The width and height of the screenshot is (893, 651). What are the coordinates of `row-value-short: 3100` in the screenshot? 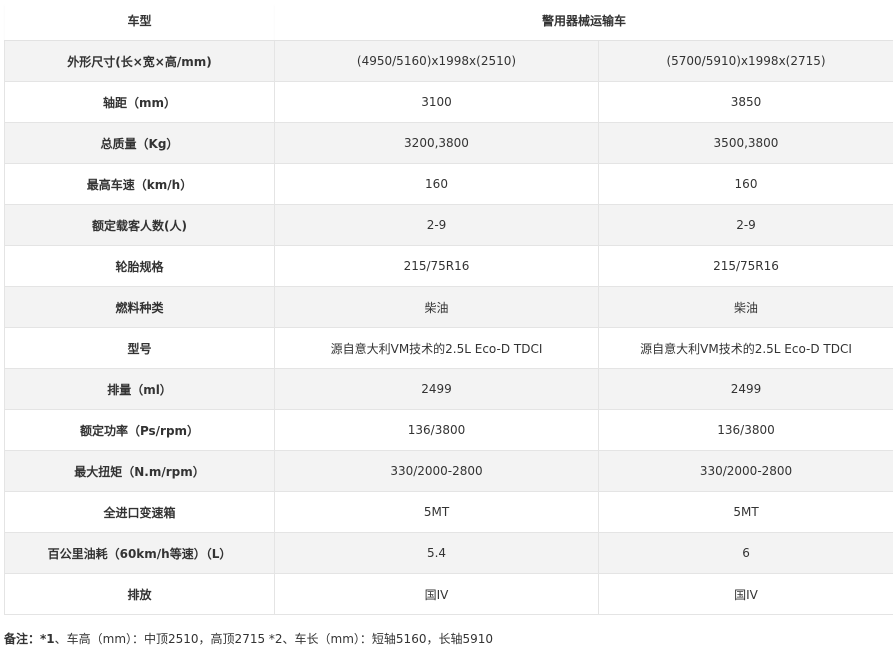 It's located at (436, 102).